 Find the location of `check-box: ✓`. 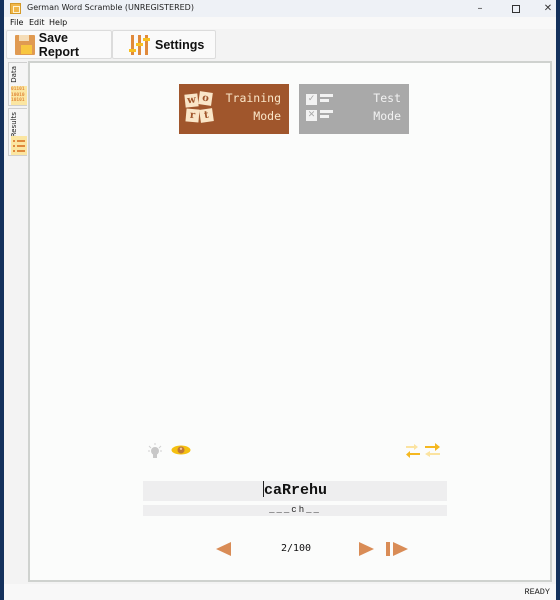

check-box: ✓ is located at coordinates (311, 99).